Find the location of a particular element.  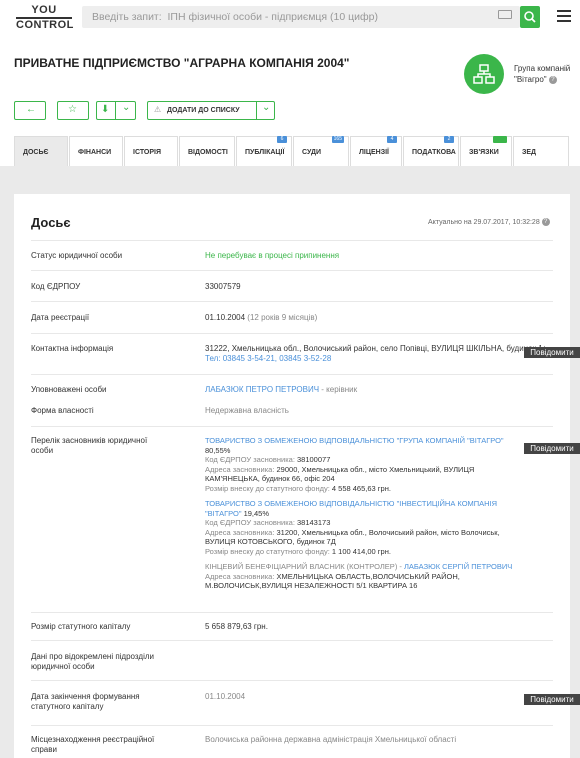

tab-tax: ПОДАТКОВА 2 is located at coordinates (431, 151).